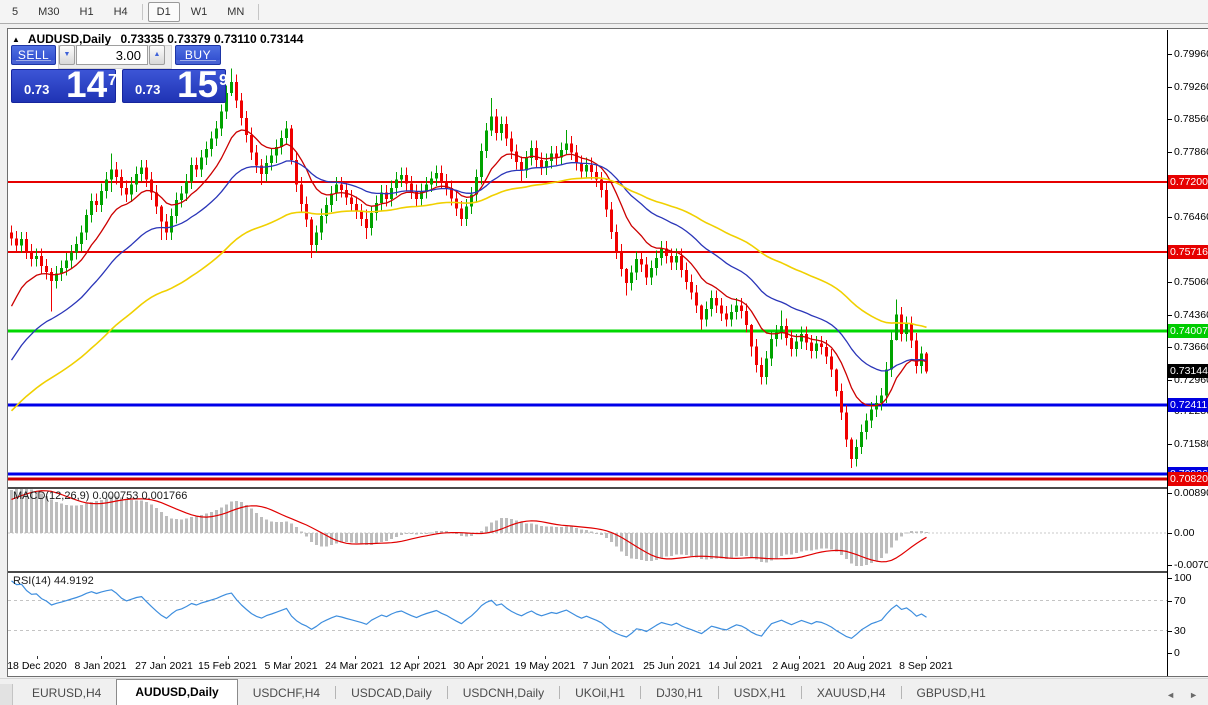 This screenshot has width=1208, height=705. What do you see at coordinates (286, 693) in the screenshot?
I see `tab-usdchf-h4: USDCHF,H4` at bounding box center [286, 693].